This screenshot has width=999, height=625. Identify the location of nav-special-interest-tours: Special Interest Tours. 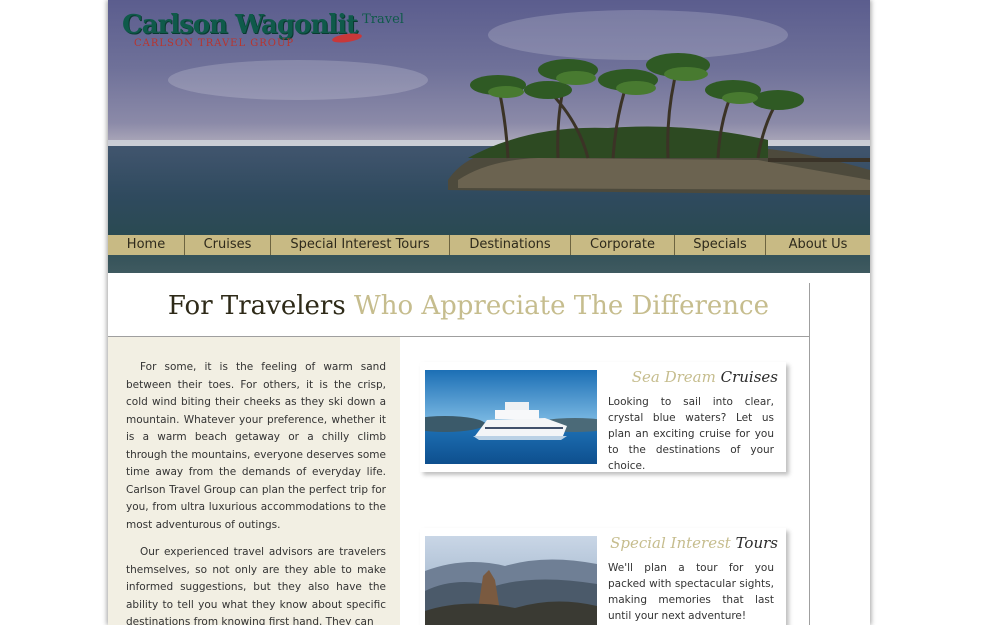
(360, 245).